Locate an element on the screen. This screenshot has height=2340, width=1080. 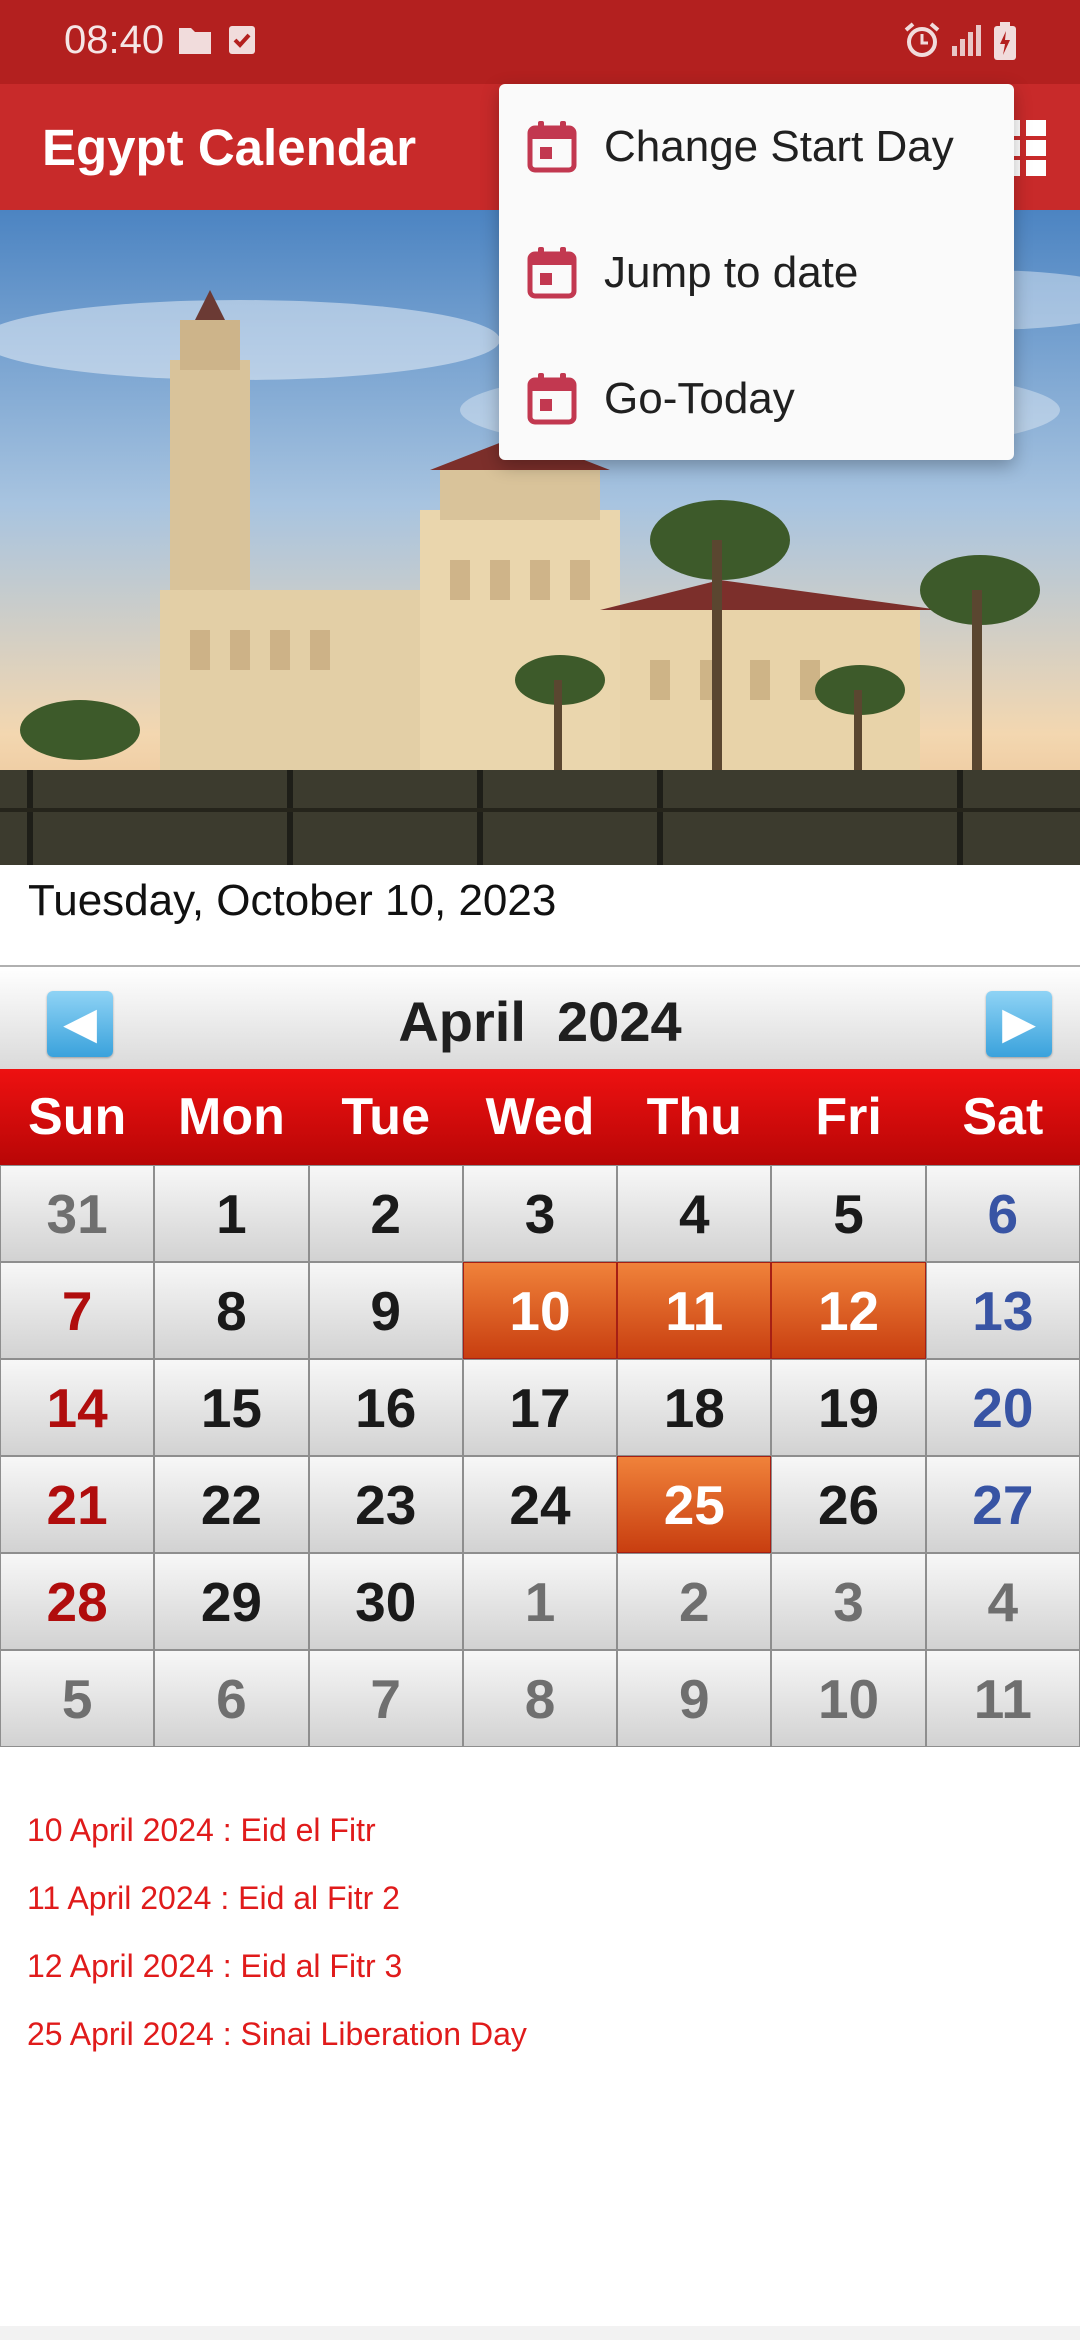
menu-item-label: Jump to date is located at coordinates (731, 272).